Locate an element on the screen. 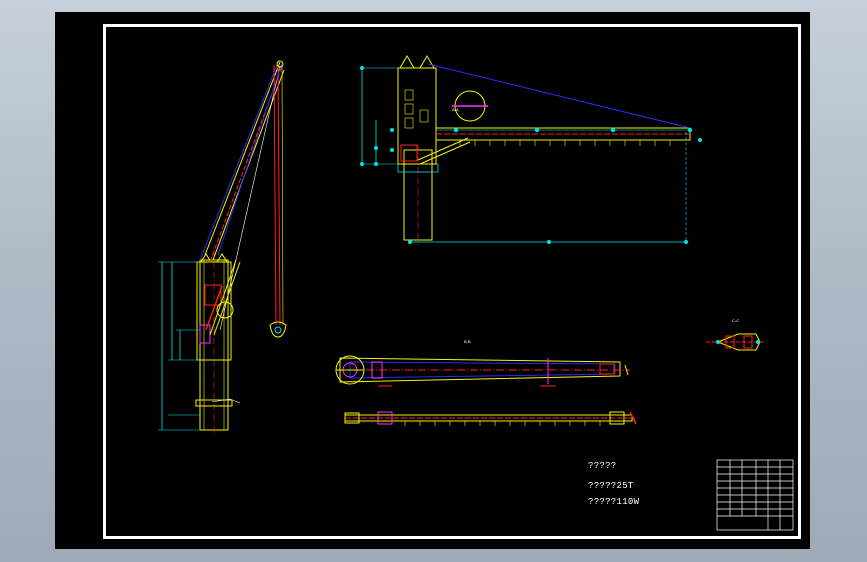 The image size is (867, 562). side-elevation-view is located at coordinates (222, 247).